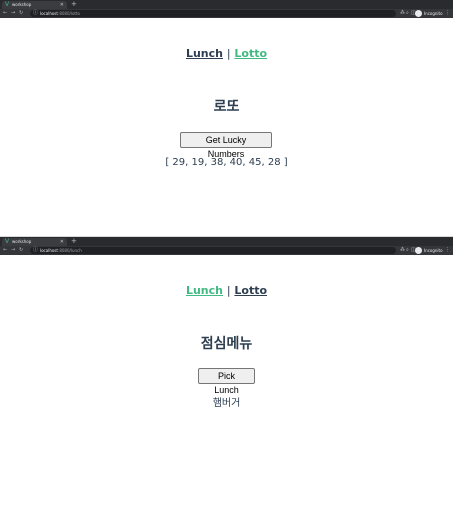 The image size is (453, 521). Describe the element at coordinates (60, 13) in the screenshot. I see `url-text: localhost:8080/lotto` at that location.